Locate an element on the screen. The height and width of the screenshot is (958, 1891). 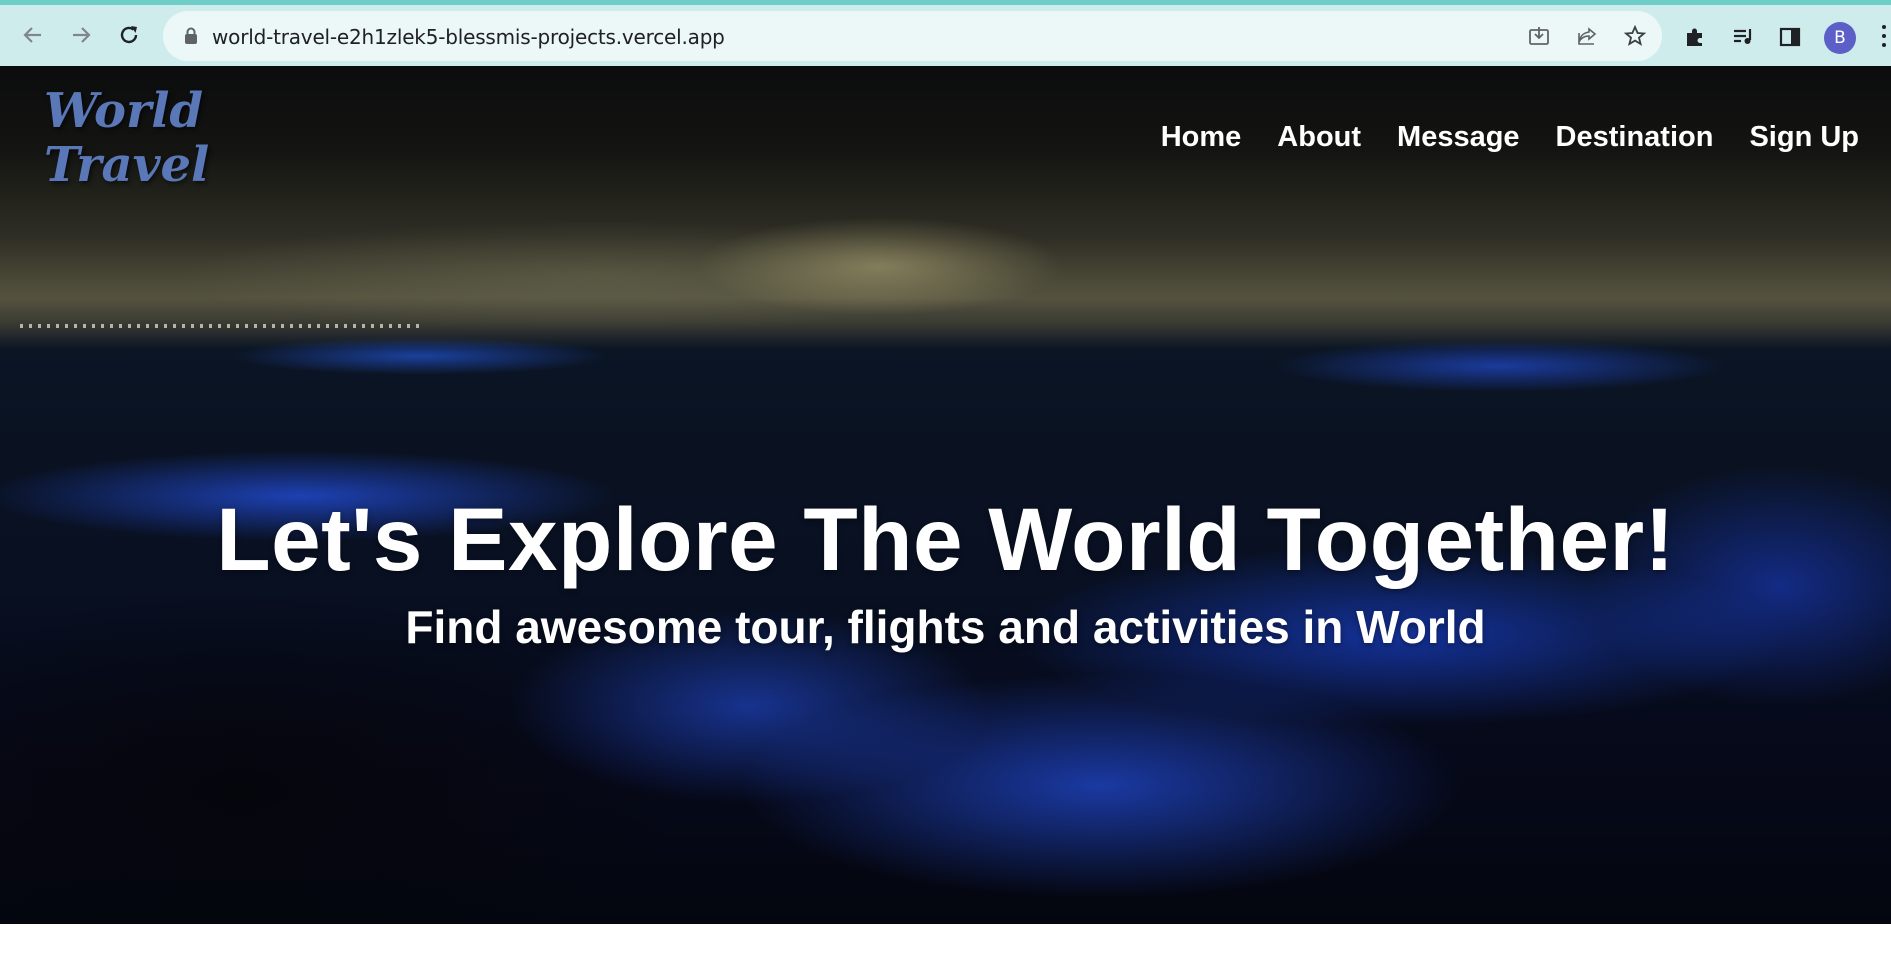
city-lights is located at coordinates (220, 326).